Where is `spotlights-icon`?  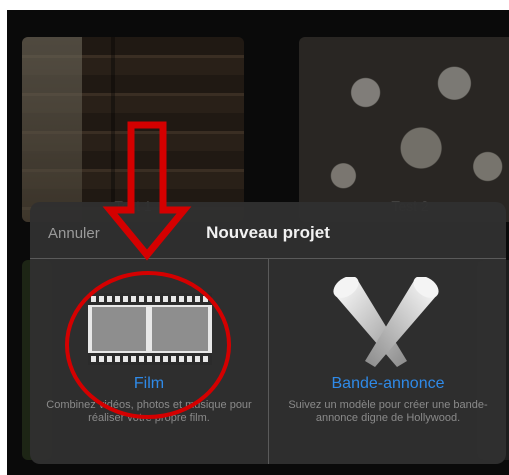 spotlights-icon is located at coordinates (386, 322).